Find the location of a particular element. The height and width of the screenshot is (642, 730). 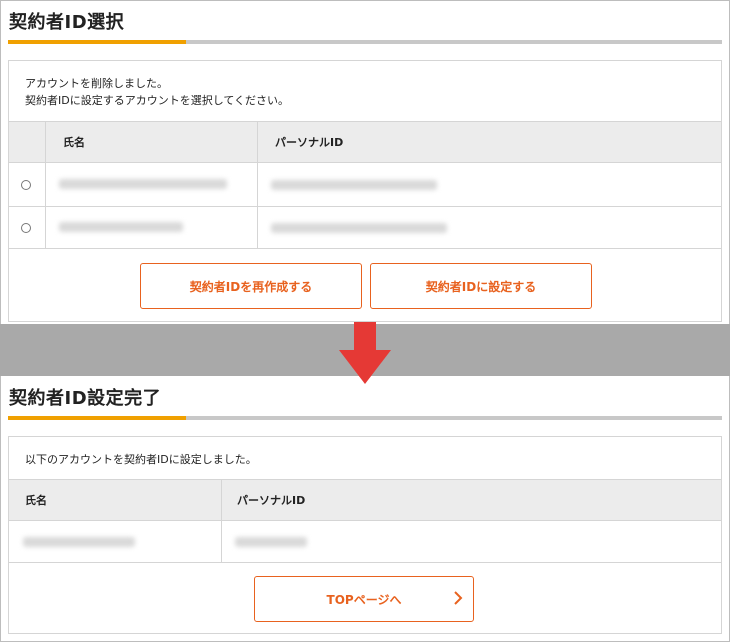

message-line1: アカウントを削除しました。 is located at coordinates (96, 83).